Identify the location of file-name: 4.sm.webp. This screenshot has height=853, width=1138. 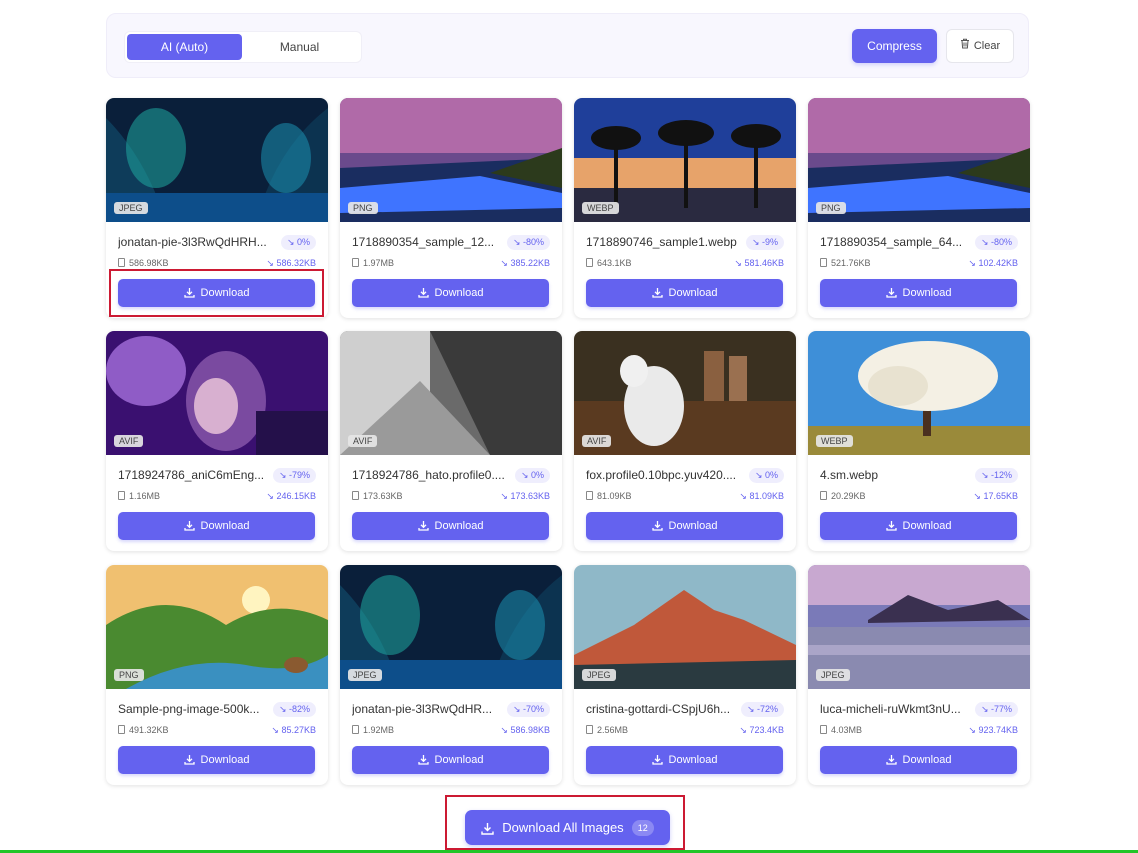
(849, 475).